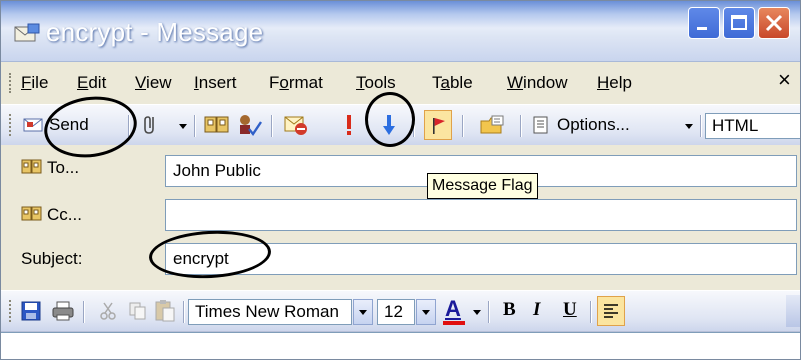  What do you see at coordinates (33, 125) in the screenshot?
I see `send-icon` at bounding box center [33, 125].